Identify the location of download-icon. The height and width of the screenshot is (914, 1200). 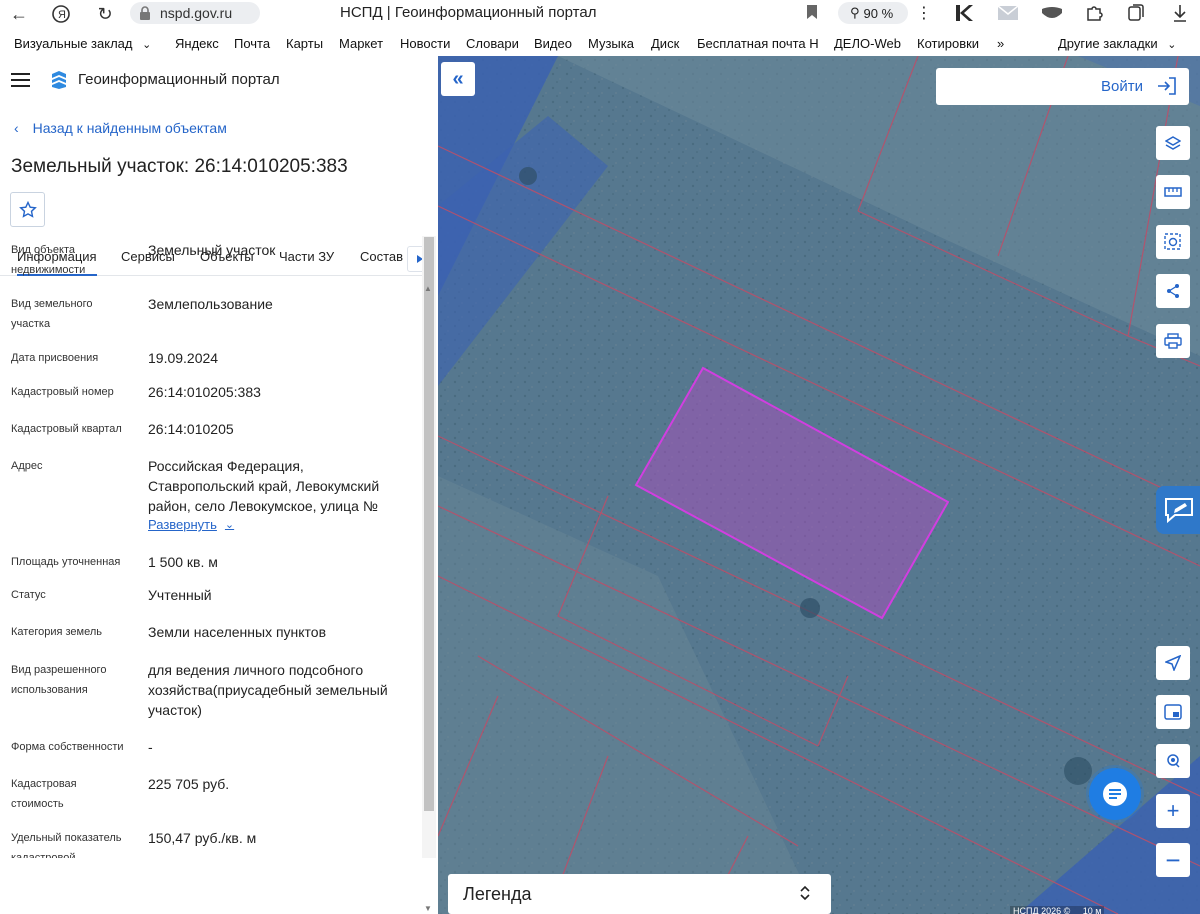
(1180, 13).